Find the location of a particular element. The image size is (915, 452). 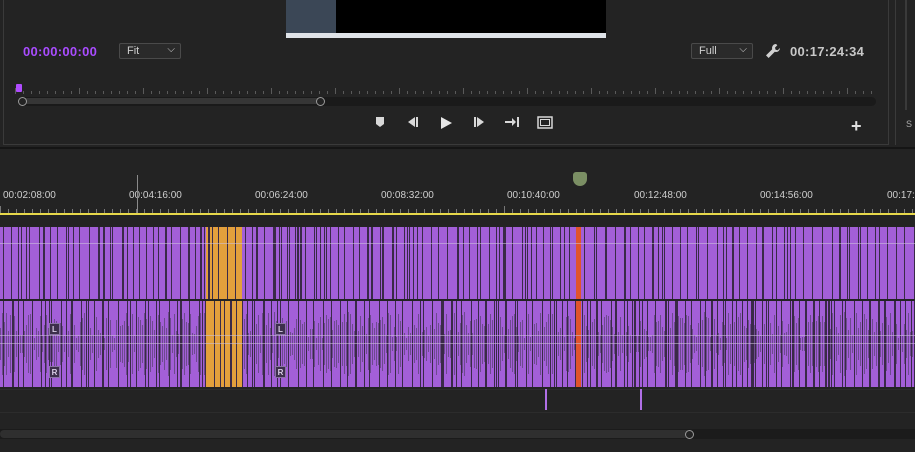

export-frame-button is located at coordinates (545, 124).